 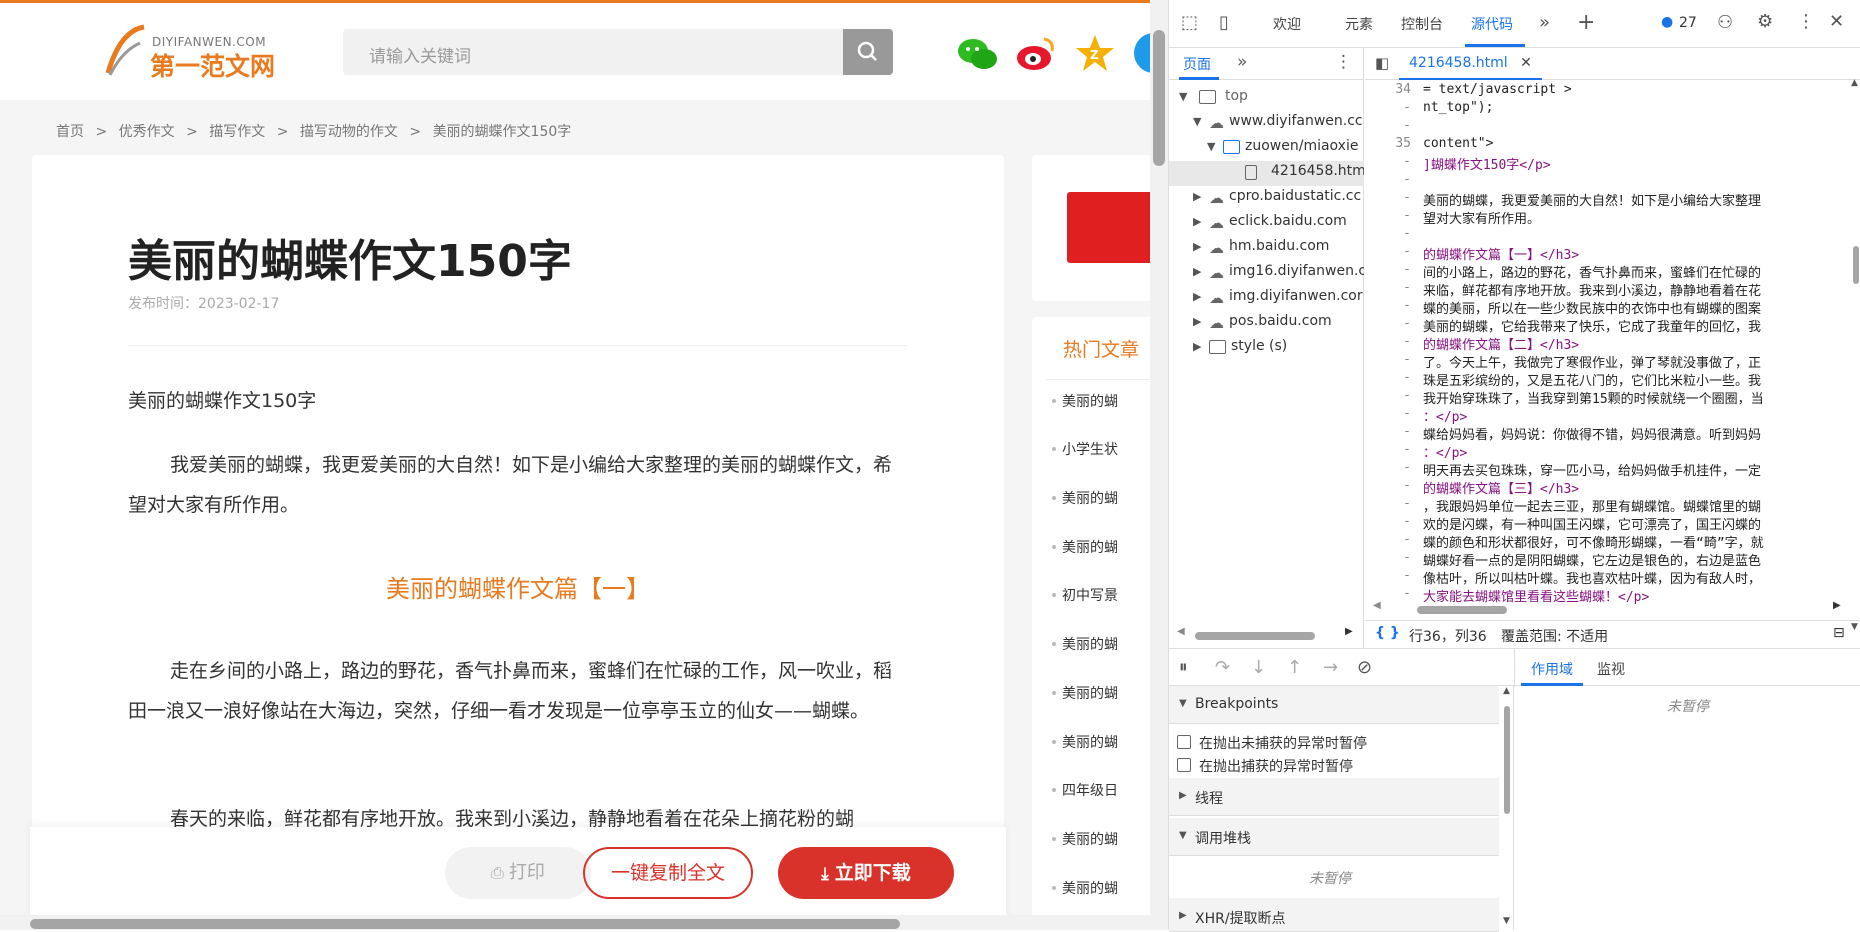 I want to click on step-out-icon: ↑, so click(x=1294, y=667).